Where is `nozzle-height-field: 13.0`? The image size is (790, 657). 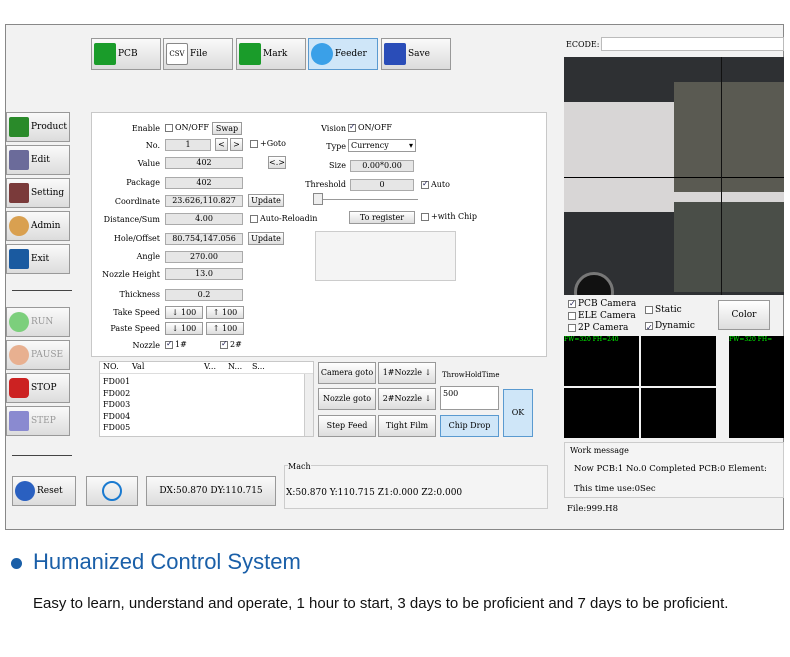
nozzle-height-field: 13.0 is located at coordinates (204, 274).